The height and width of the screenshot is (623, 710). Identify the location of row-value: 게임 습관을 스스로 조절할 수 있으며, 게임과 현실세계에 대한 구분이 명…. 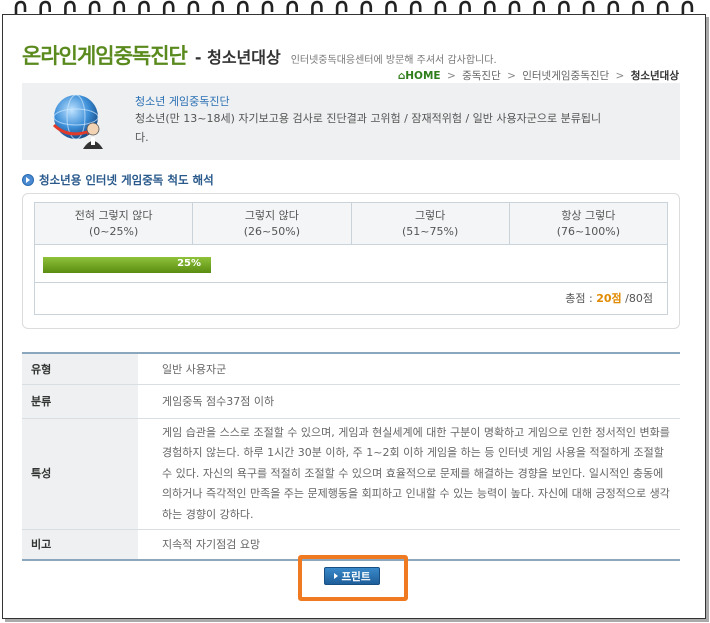
(409, 474).